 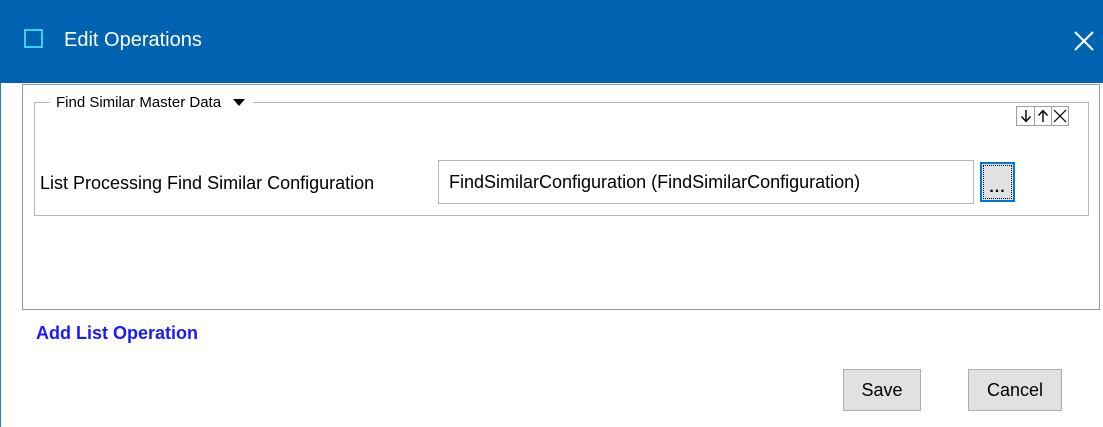 I want to click on cancel-button: Cancel, so click(x=1015, y=390).